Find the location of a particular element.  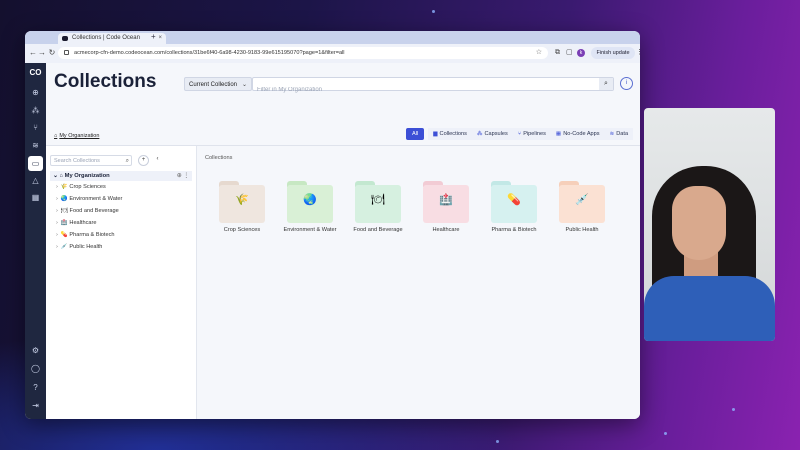

home-icon: ⌂ is located at coordinates (61, 176).